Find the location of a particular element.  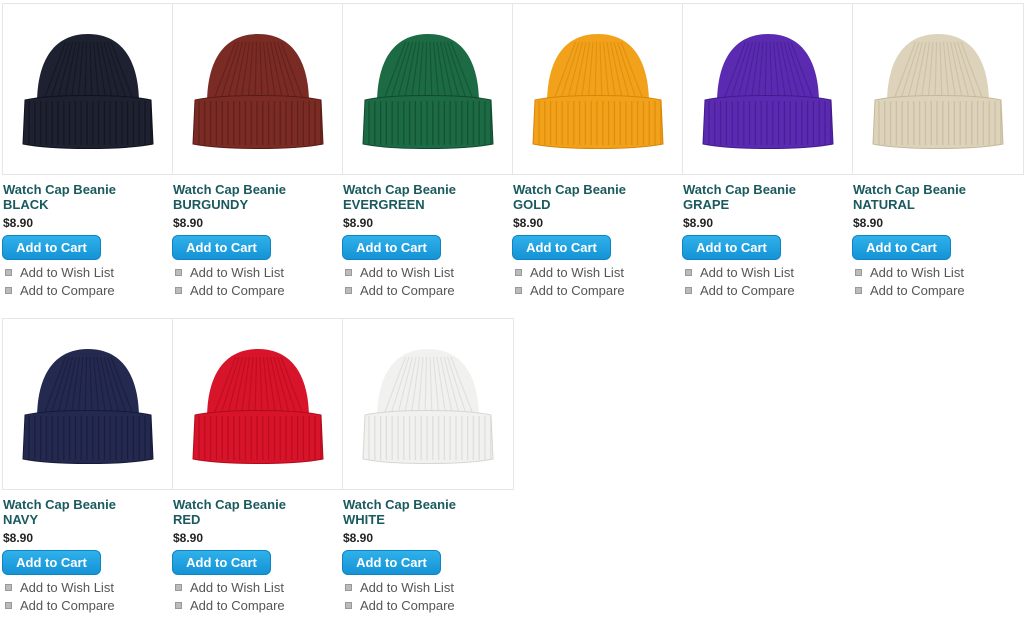

product-name-link: Watch Cap Beanie BURGUNDY is located at coordinates (257, 197).